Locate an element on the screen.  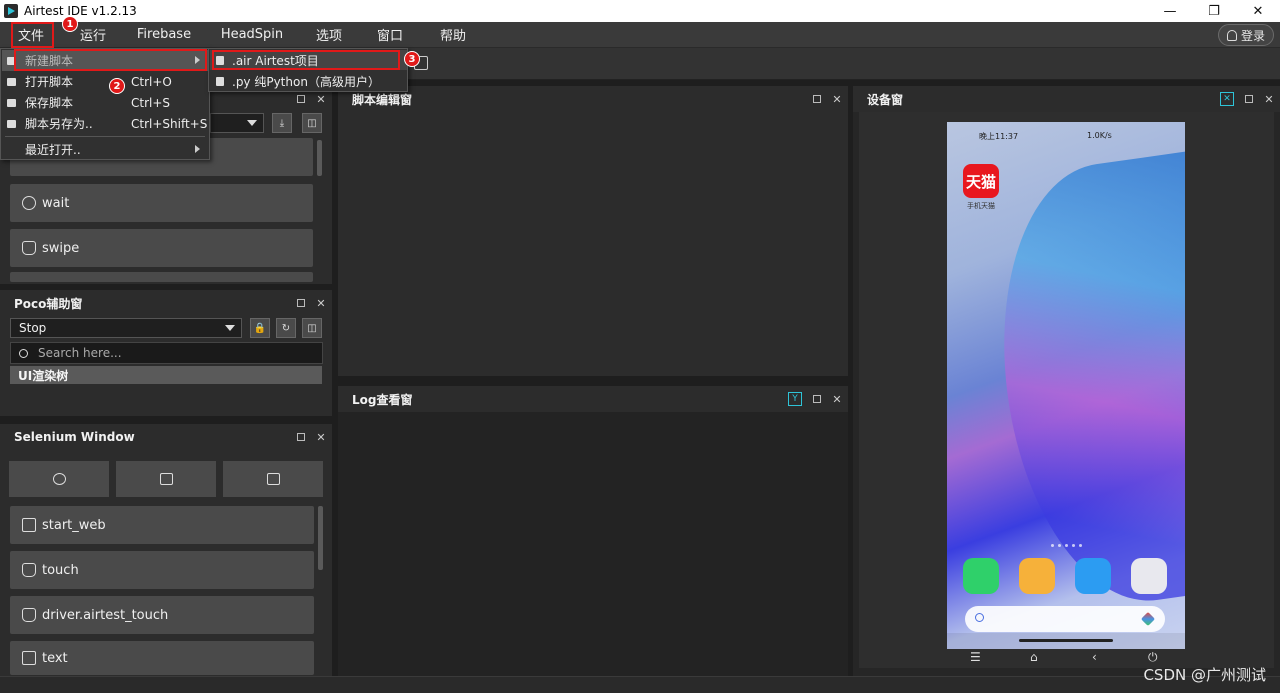
phone-search-bar is located at coordinates (1065, 619).